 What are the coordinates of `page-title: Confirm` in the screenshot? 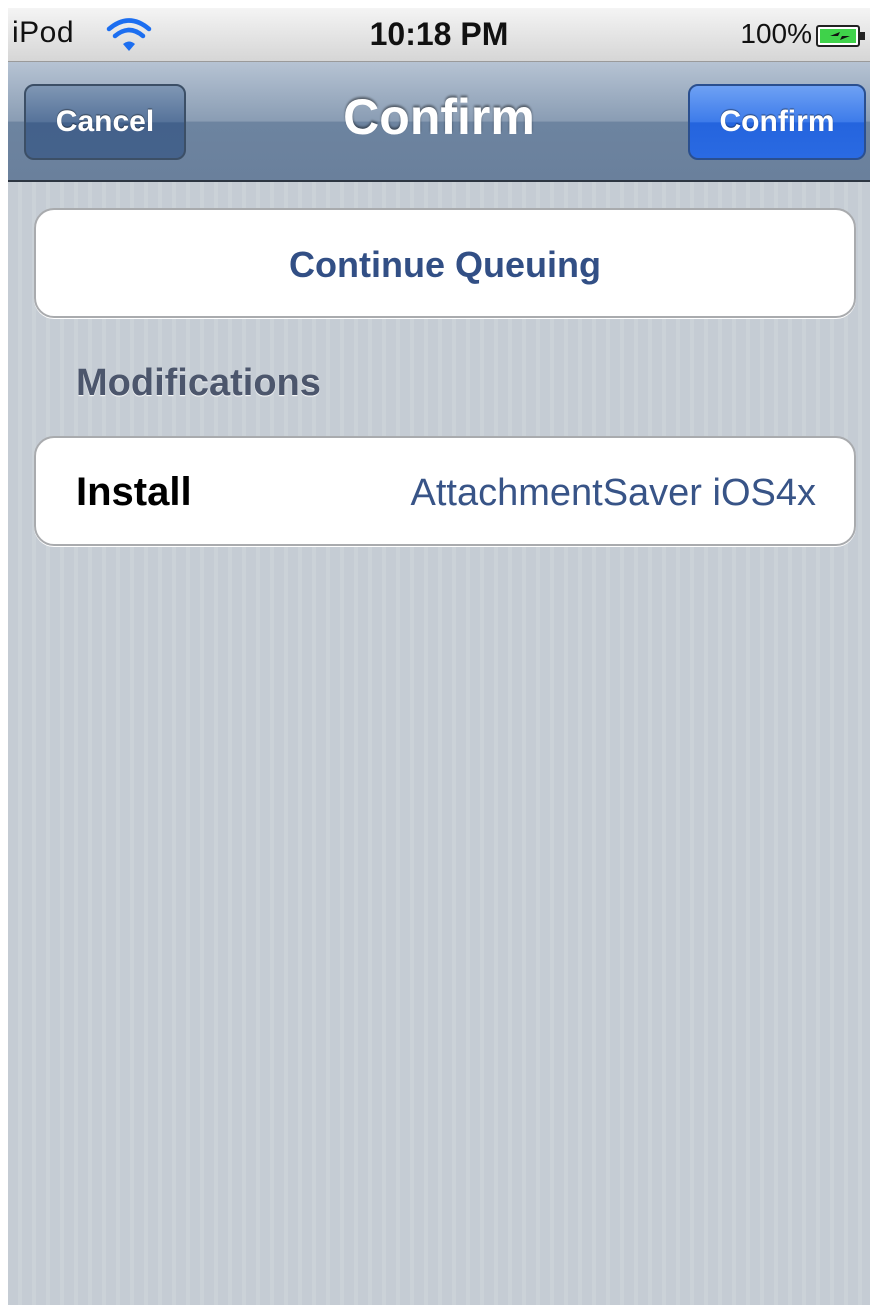 It's located at (439, 117).